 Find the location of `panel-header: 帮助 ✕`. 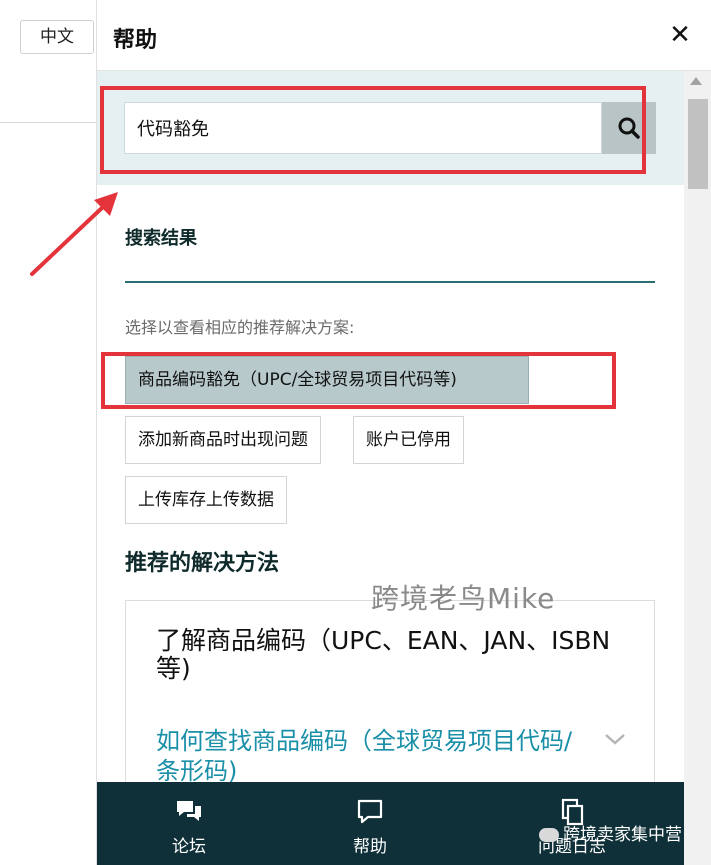

panel-header: 帮助 ✕ is located at coordinates (404, 35).